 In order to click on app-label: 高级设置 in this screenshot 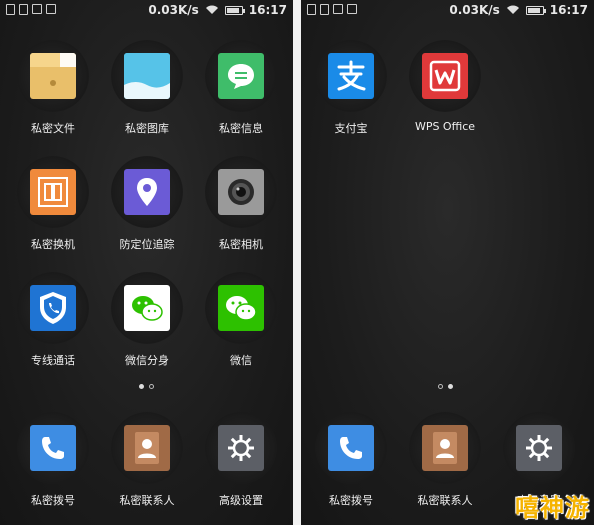, I will do `click(241, 500)`.